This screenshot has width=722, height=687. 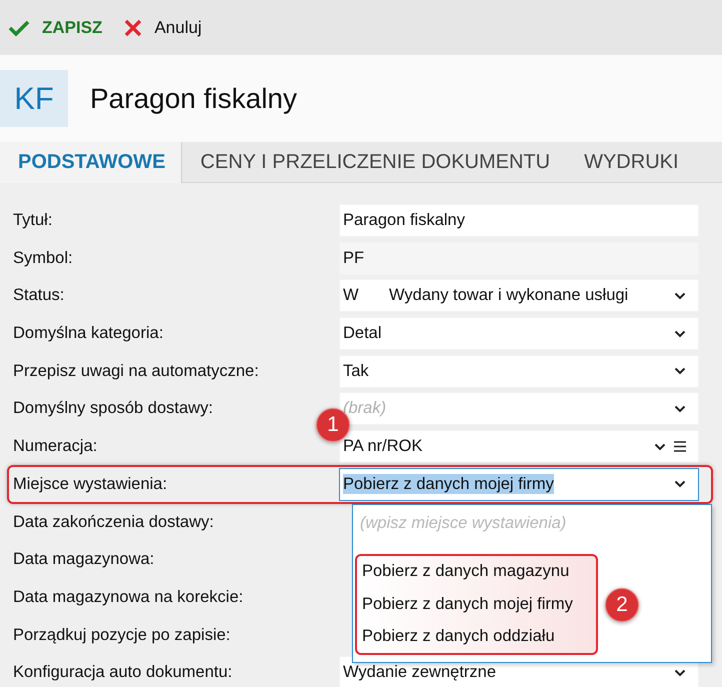 I want to click on field-label: Numeracja:, so click(x=55, y=446).